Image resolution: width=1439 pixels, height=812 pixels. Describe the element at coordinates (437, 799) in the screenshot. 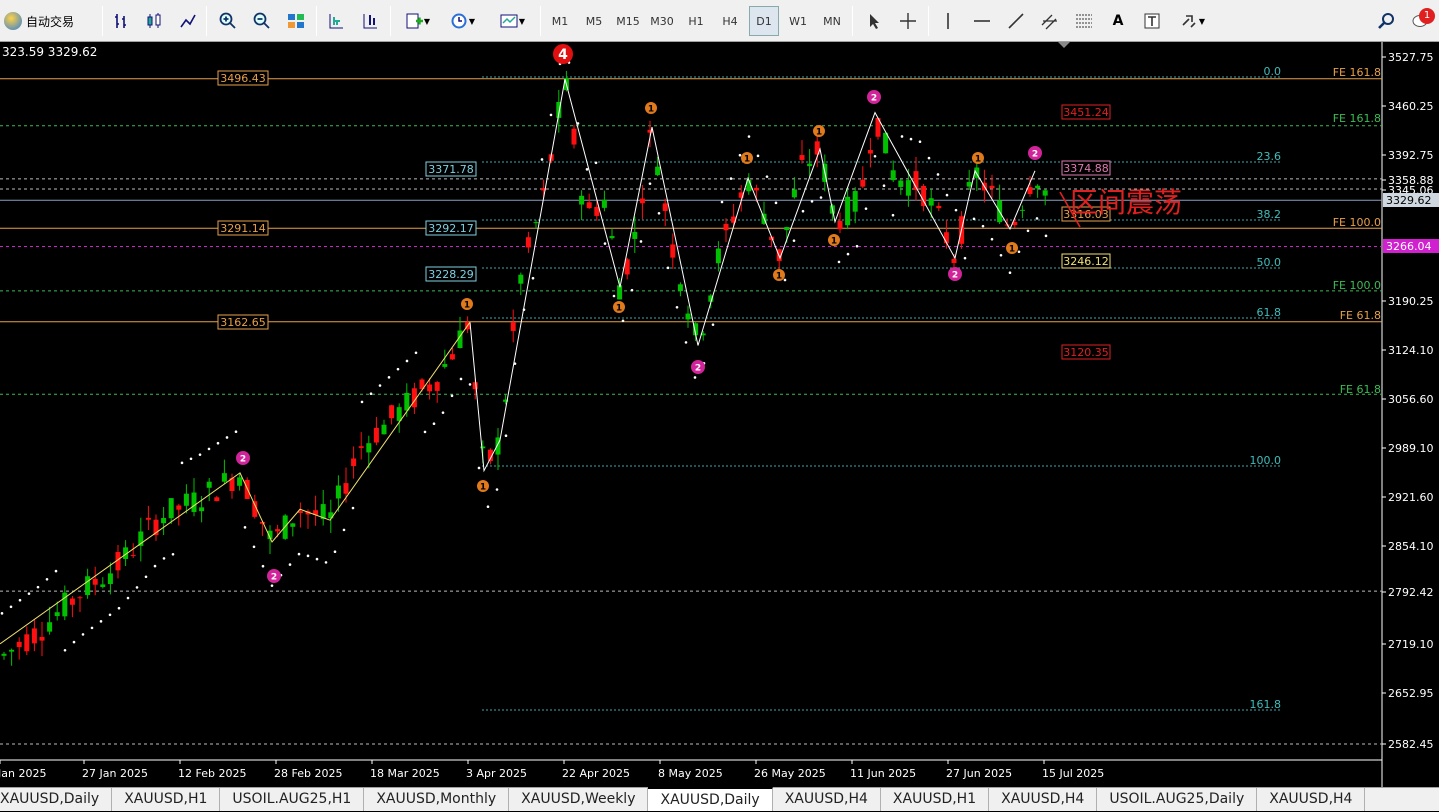

I see `chart-tab: XAUUSD,Monthly` at that location.